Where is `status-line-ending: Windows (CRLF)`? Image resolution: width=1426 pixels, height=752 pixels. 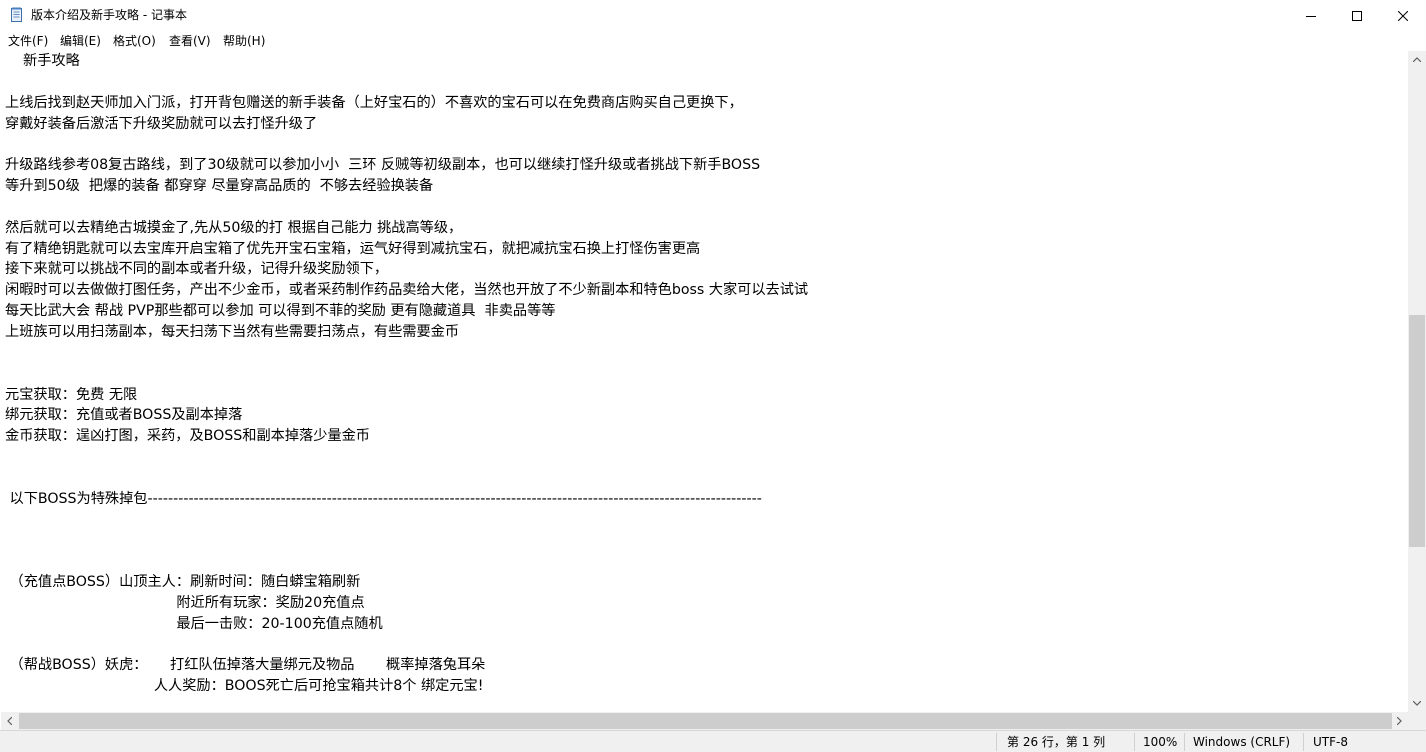
status-line-ending: Windows (CRLF) is located at coordinates (1242, 742).